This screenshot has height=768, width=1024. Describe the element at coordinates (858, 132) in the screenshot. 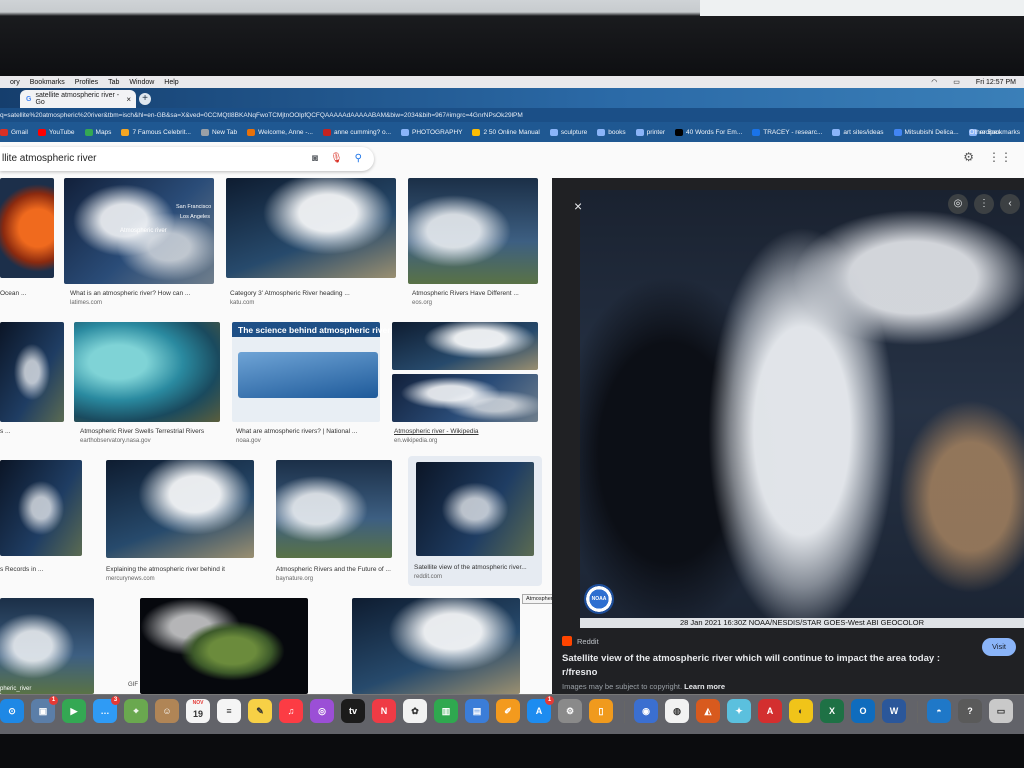

I see `bookmark-item: art sites/ideas` at that location.